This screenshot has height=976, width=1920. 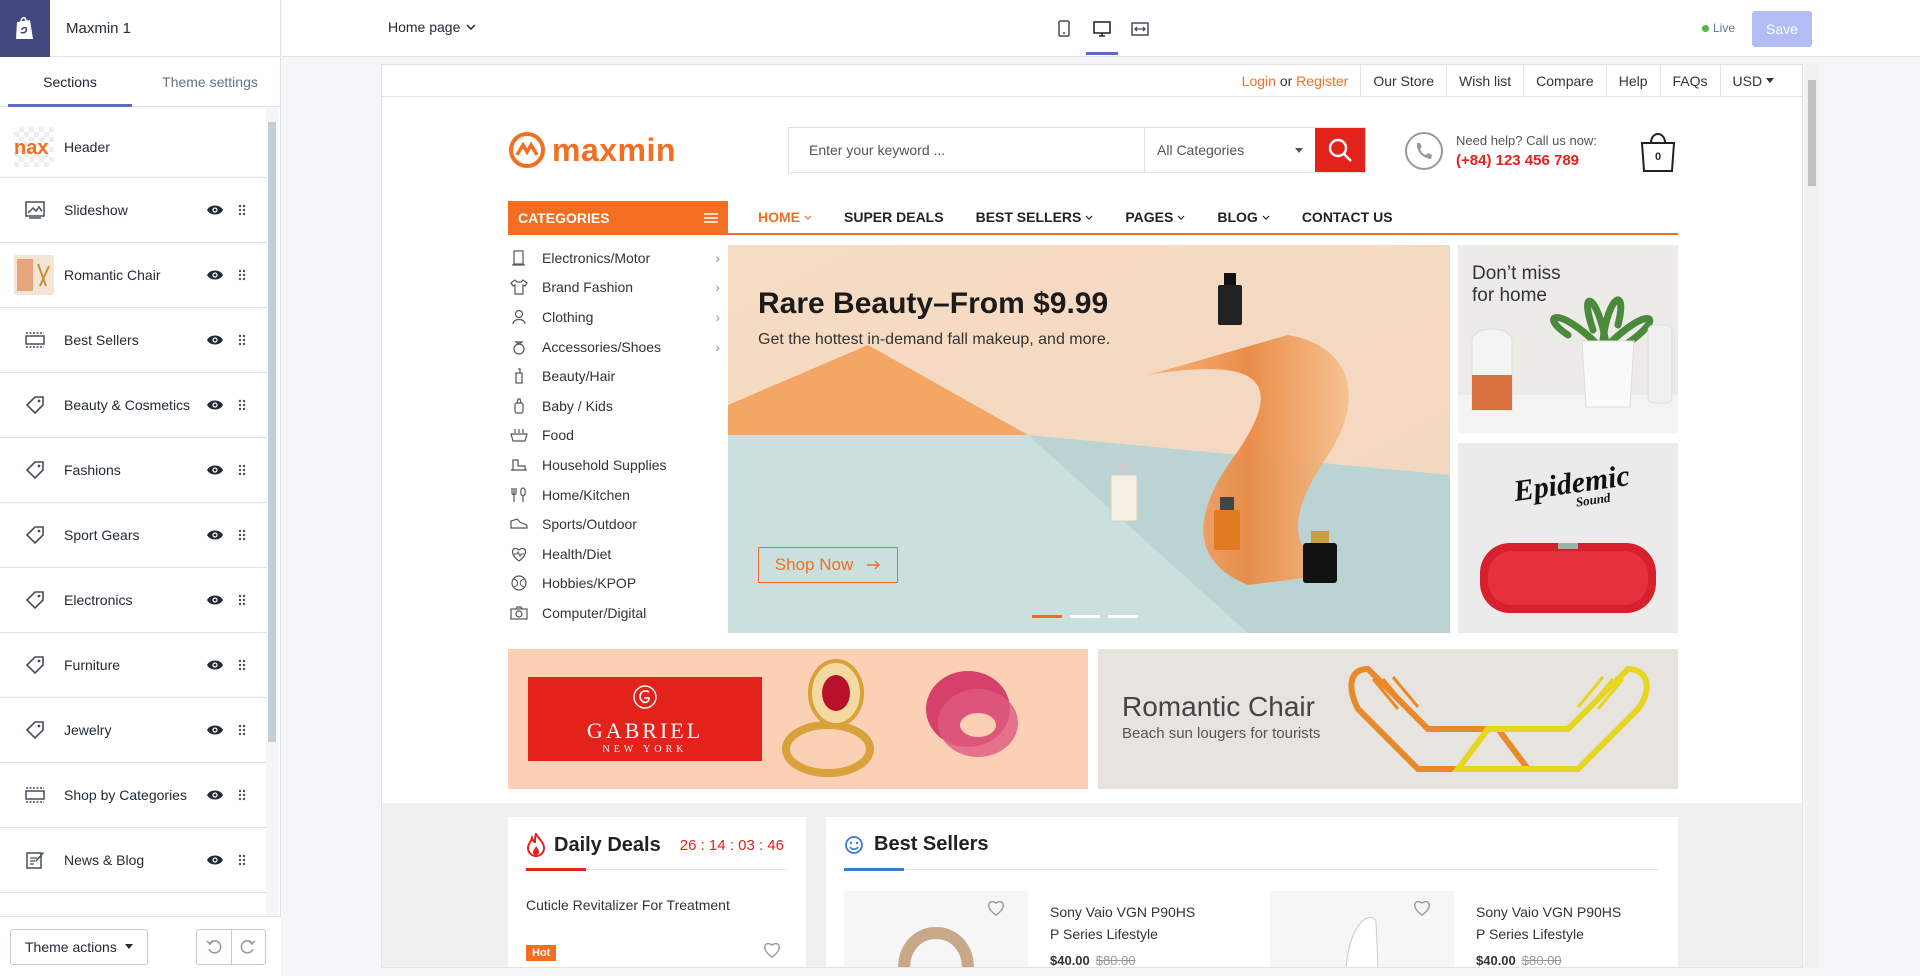 I want to click on category-item: Brand Fashion ›, so click(x=618, y=288).